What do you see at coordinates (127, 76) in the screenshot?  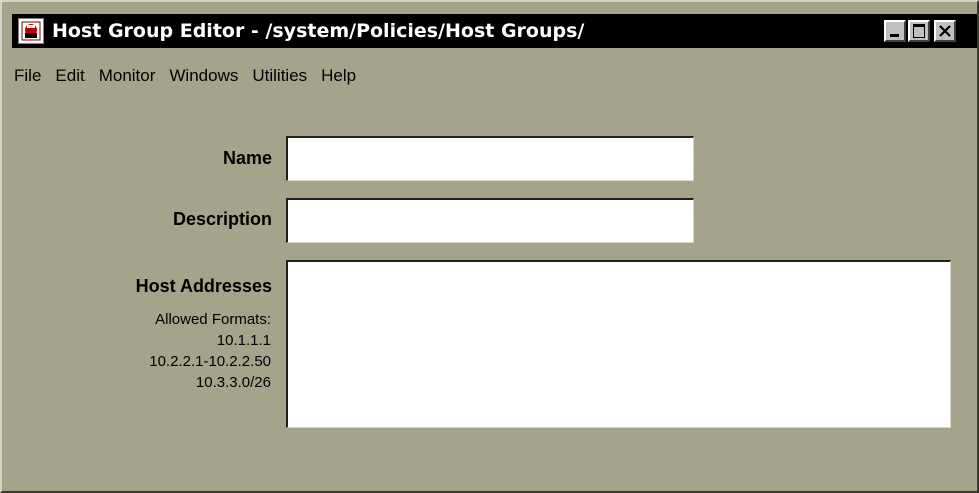 I see `menu-monitor: Monitor` at bounding box center [127, 76].